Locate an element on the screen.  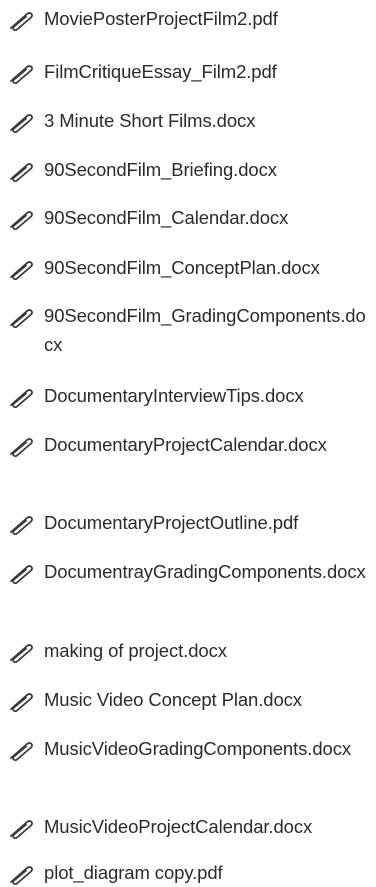
attachment-name: 90SecondFilm_ConceptPlan.docx is located at coordinates (182, 267).